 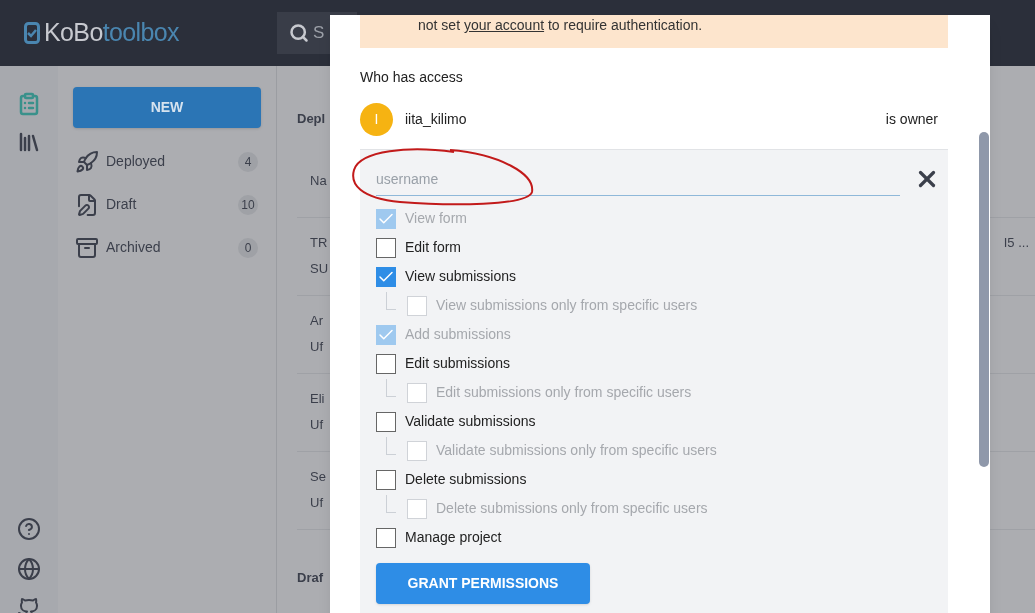 I want to click on avatar: I, so click(x=376, y=119).